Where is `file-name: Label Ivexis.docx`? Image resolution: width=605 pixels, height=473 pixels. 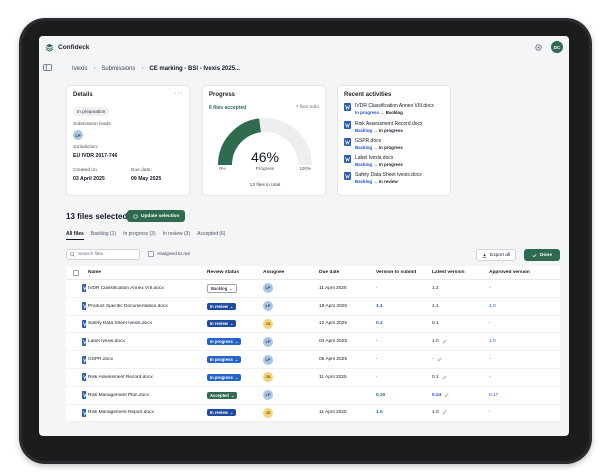 file-name: Label Ivexis.docx is located at coordinates (145, 341).